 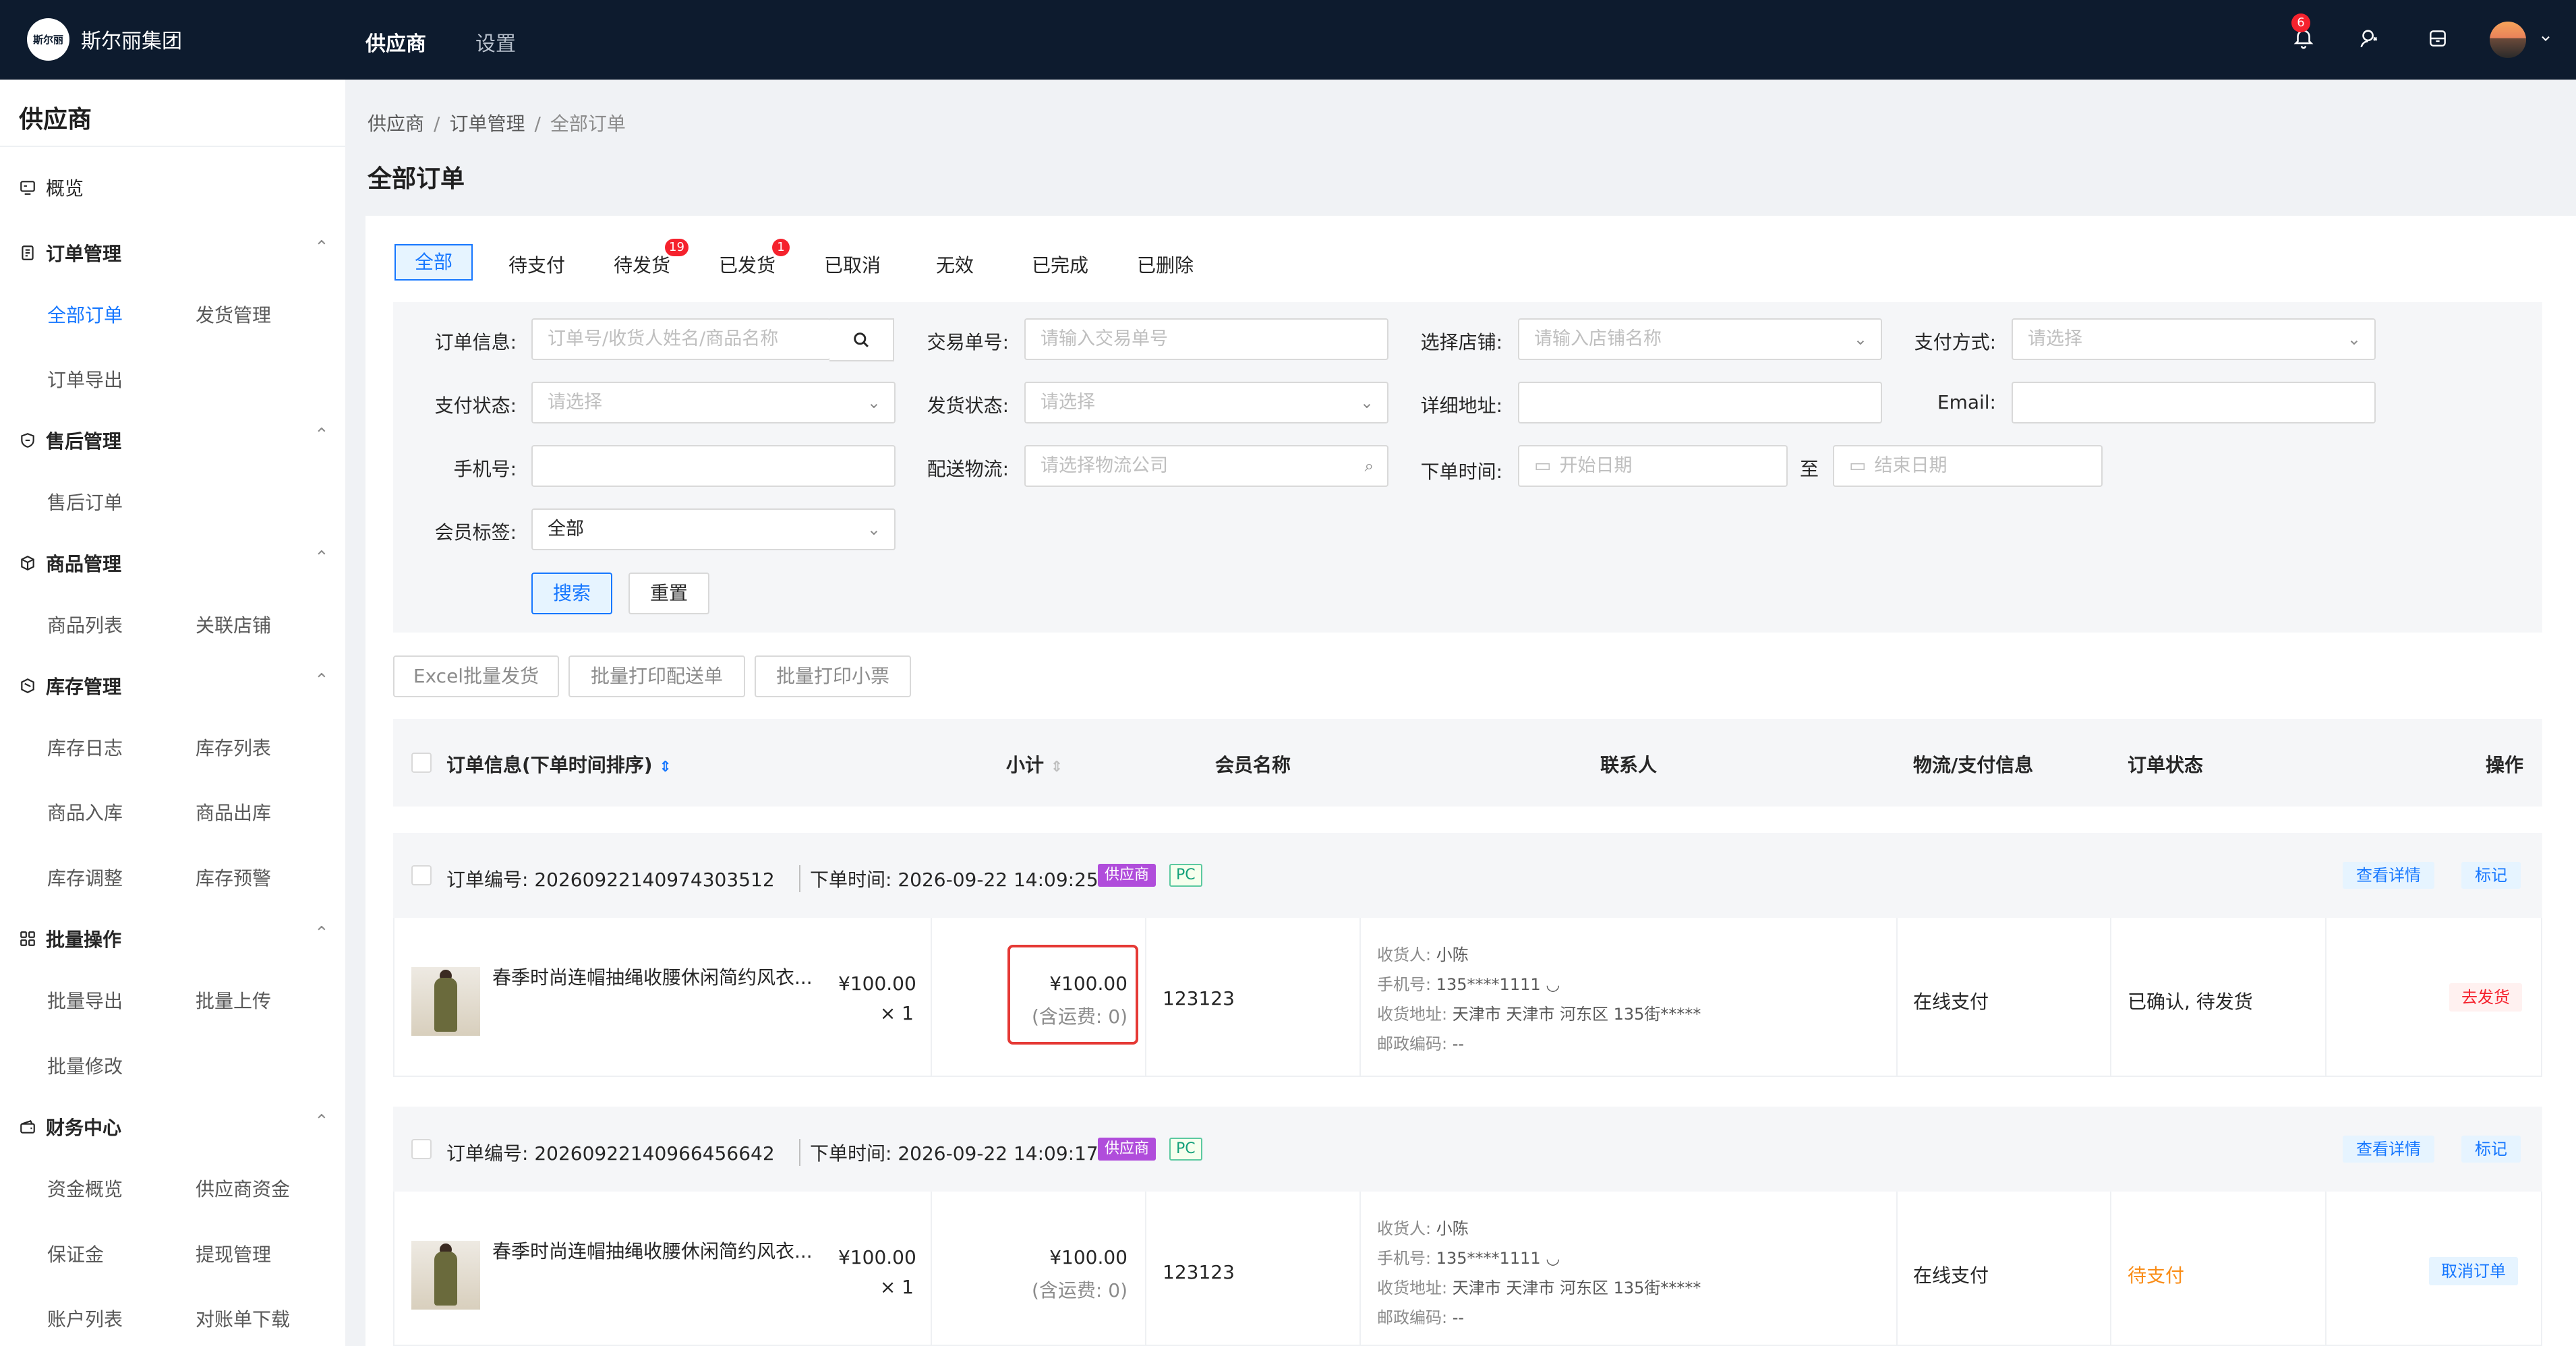 What do you see at coordinates (955, 264) in the screenshot?
I see `tab-invalid: 无效` at bounding box center [955, 264].